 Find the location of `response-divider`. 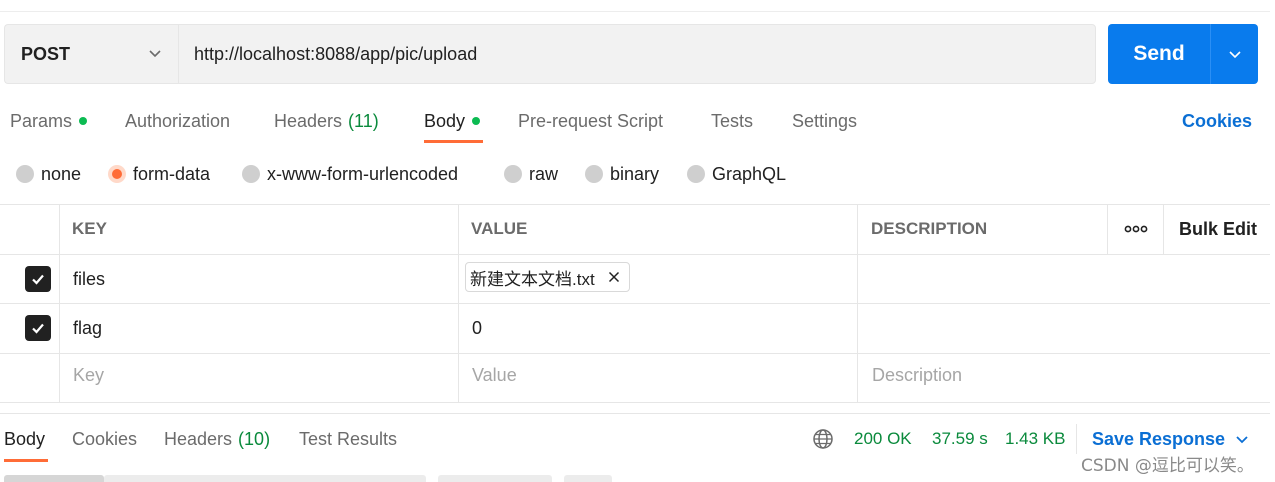

response-divider is located at coordinates (635, 413).